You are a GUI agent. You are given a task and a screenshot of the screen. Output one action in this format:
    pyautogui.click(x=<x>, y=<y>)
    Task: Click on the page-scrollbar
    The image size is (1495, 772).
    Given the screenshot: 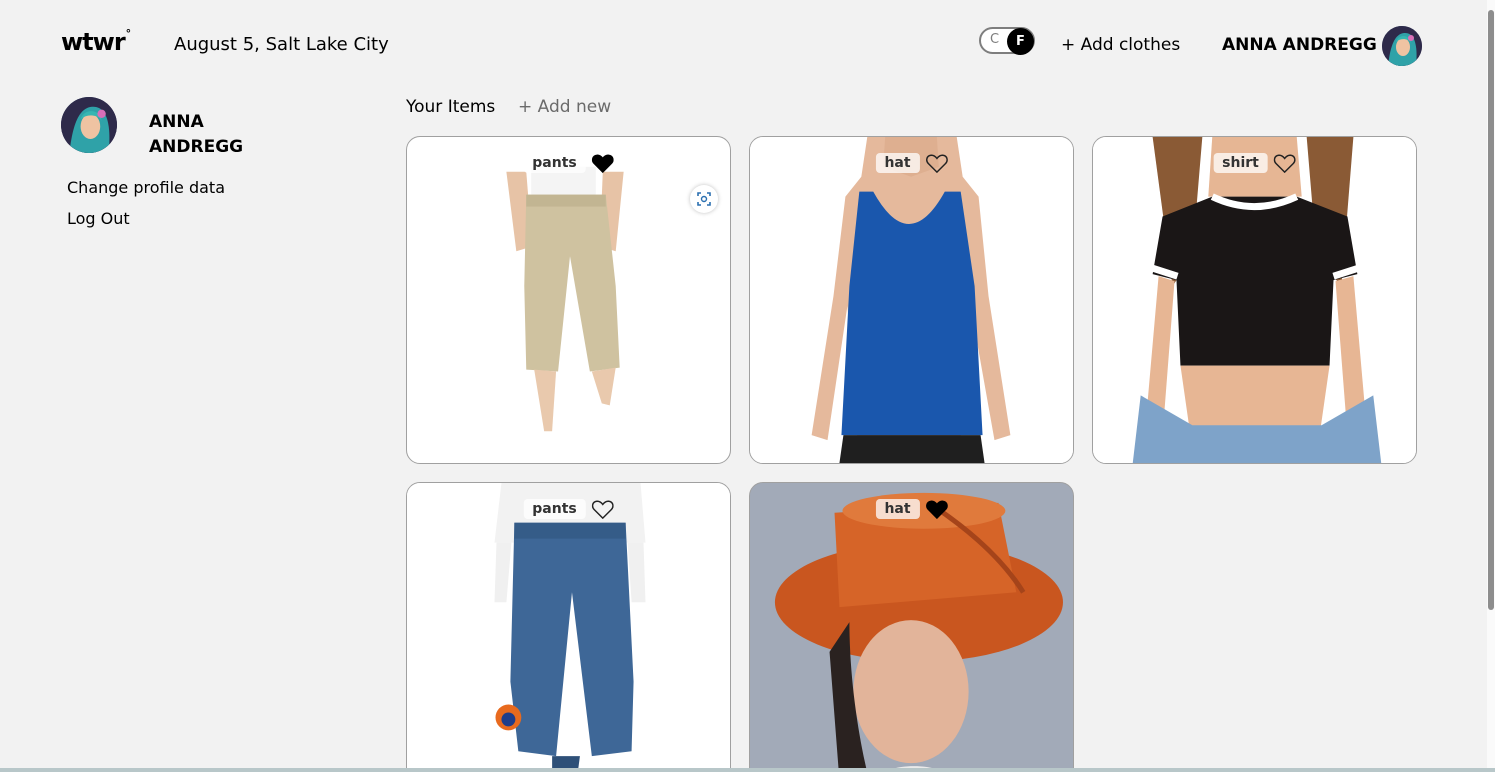 What is the action you would take?
    pyautogui.click(x=1491, y=386)
    